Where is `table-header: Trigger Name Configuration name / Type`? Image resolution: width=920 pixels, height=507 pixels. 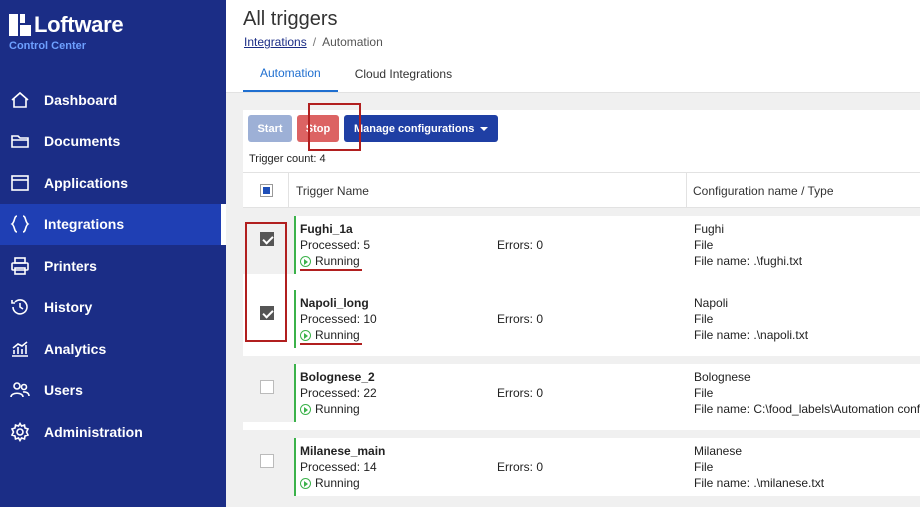 table-header: Trigger Name Configuration name / Type is located at coordinates (581, 190).